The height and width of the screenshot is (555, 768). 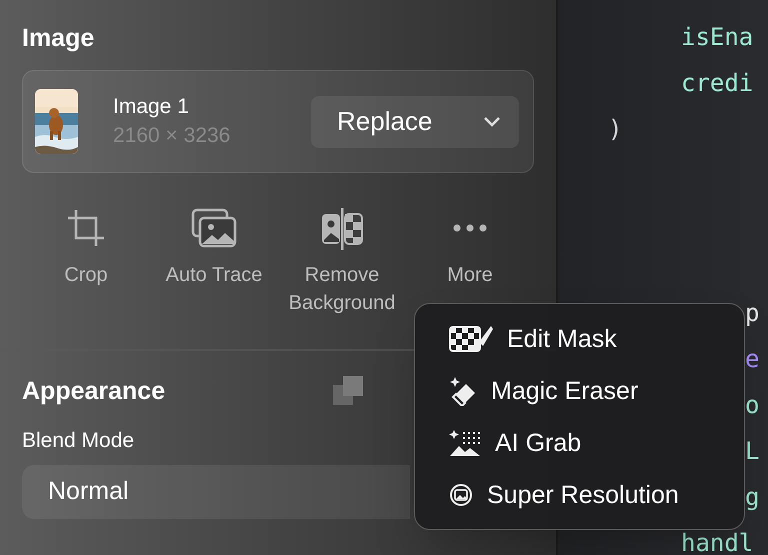 I want to click on sparkle-eraser-icon, so click(x=463, y=391).